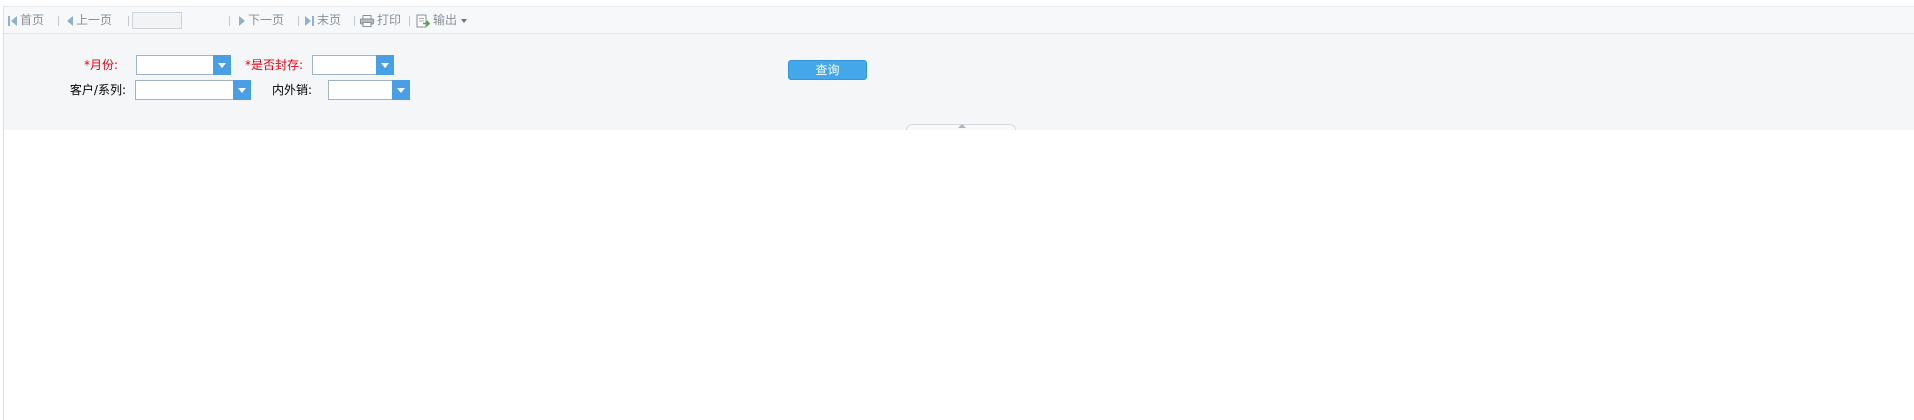 This screenshot has height=420, width=1914. Describe the element at coordinates (313, 20) in the screenshot. I see `last-page-icon` at that location.